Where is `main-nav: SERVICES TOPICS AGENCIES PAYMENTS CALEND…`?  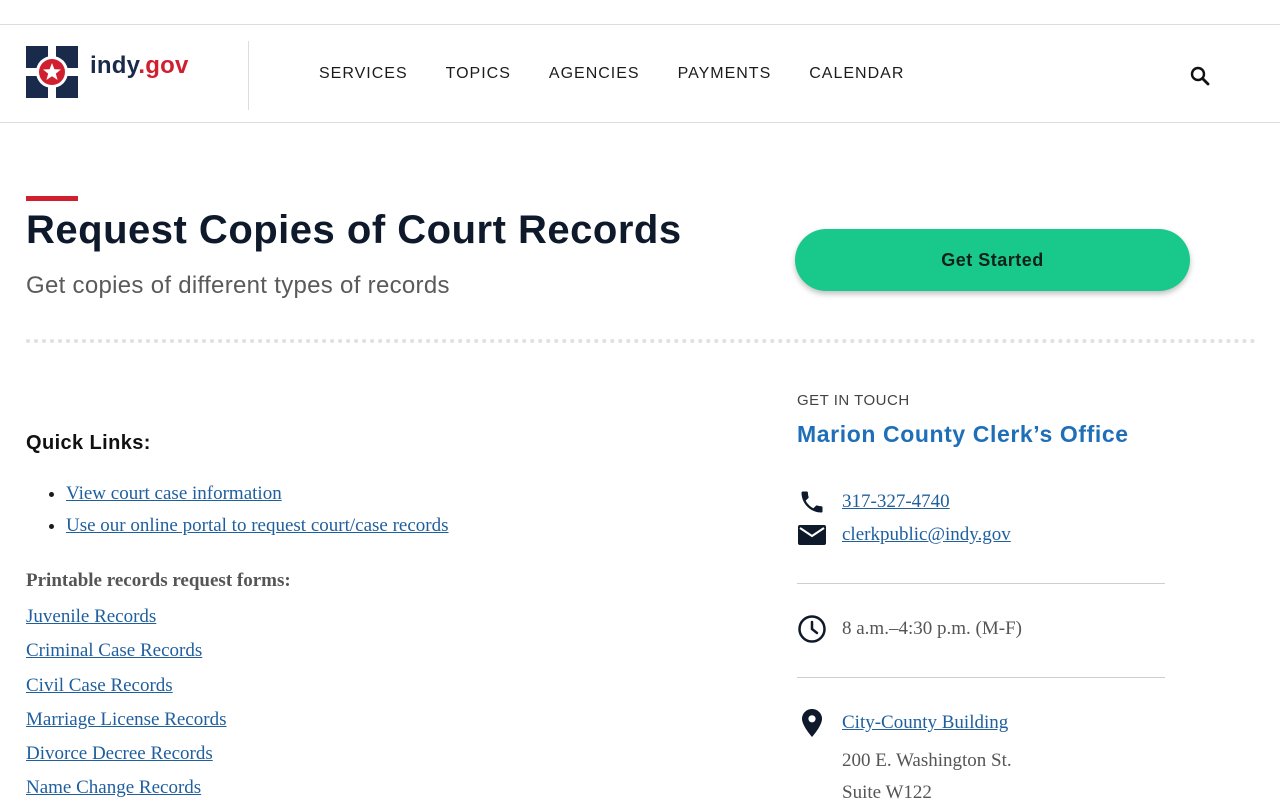
main-nav: SERVICES TOPICS AGENCIES PAYMENTS CALEND… is located at coordinates (611, 73).